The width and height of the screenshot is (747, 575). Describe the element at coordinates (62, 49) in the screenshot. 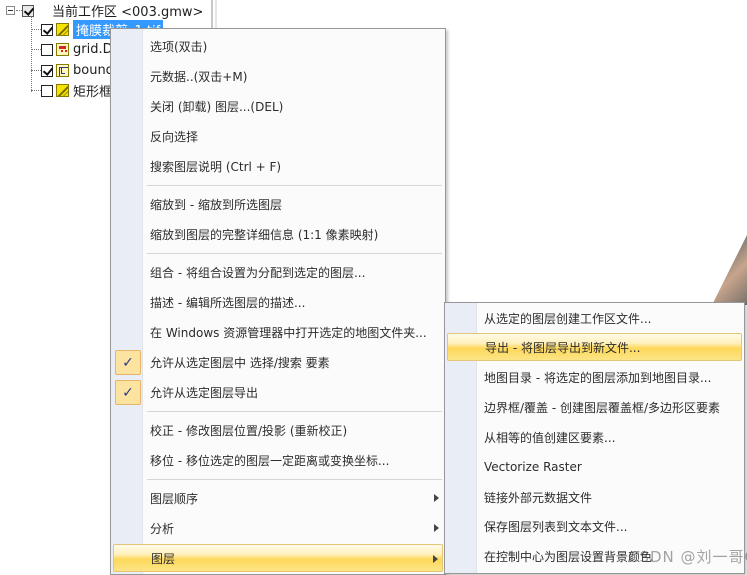

I see `grid-layer-icon` at that location.